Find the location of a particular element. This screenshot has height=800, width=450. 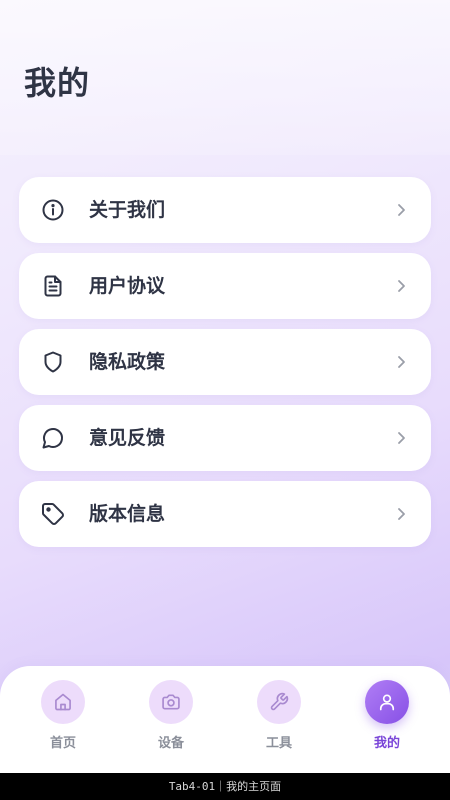

page-title: 我的 is located at coordinates (57, 83).